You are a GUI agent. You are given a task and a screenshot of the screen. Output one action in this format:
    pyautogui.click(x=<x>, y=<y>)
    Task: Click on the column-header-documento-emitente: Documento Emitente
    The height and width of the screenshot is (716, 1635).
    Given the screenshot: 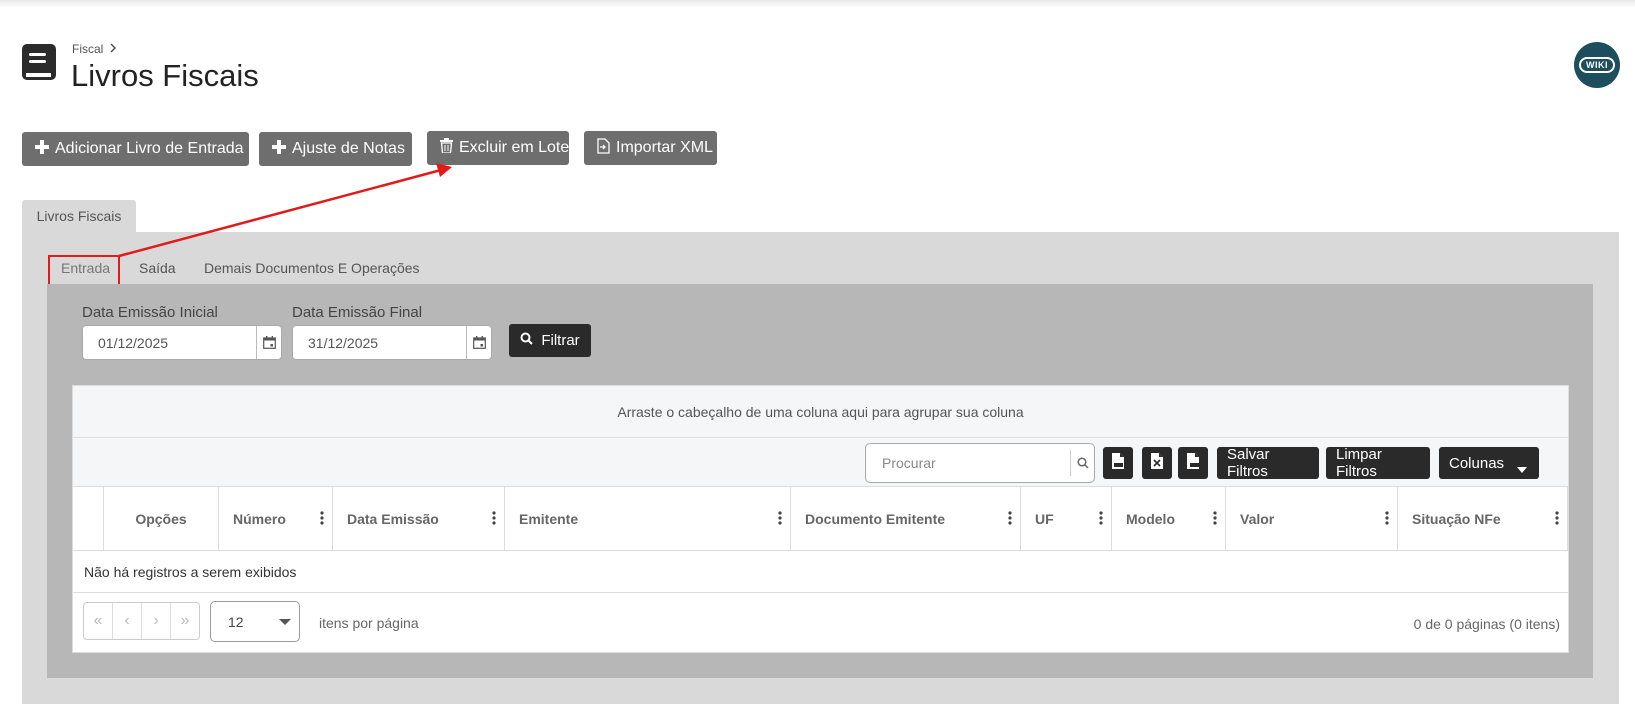 What is the action you would take?
    pyautogui.click(x=905, y=519)
    